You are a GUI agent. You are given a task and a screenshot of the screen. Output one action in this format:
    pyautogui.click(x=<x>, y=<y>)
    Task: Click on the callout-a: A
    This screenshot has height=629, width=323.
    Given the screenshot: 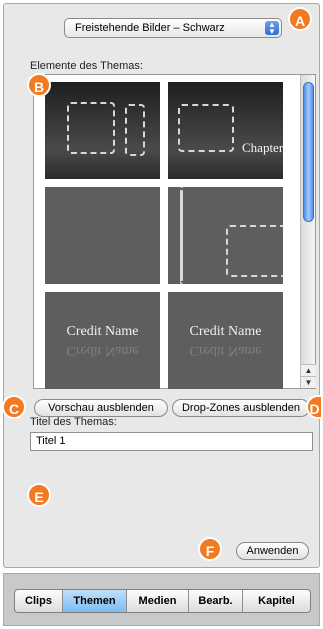 What is the action you would take?
    pyautogui.click(x=300, y=19)
    